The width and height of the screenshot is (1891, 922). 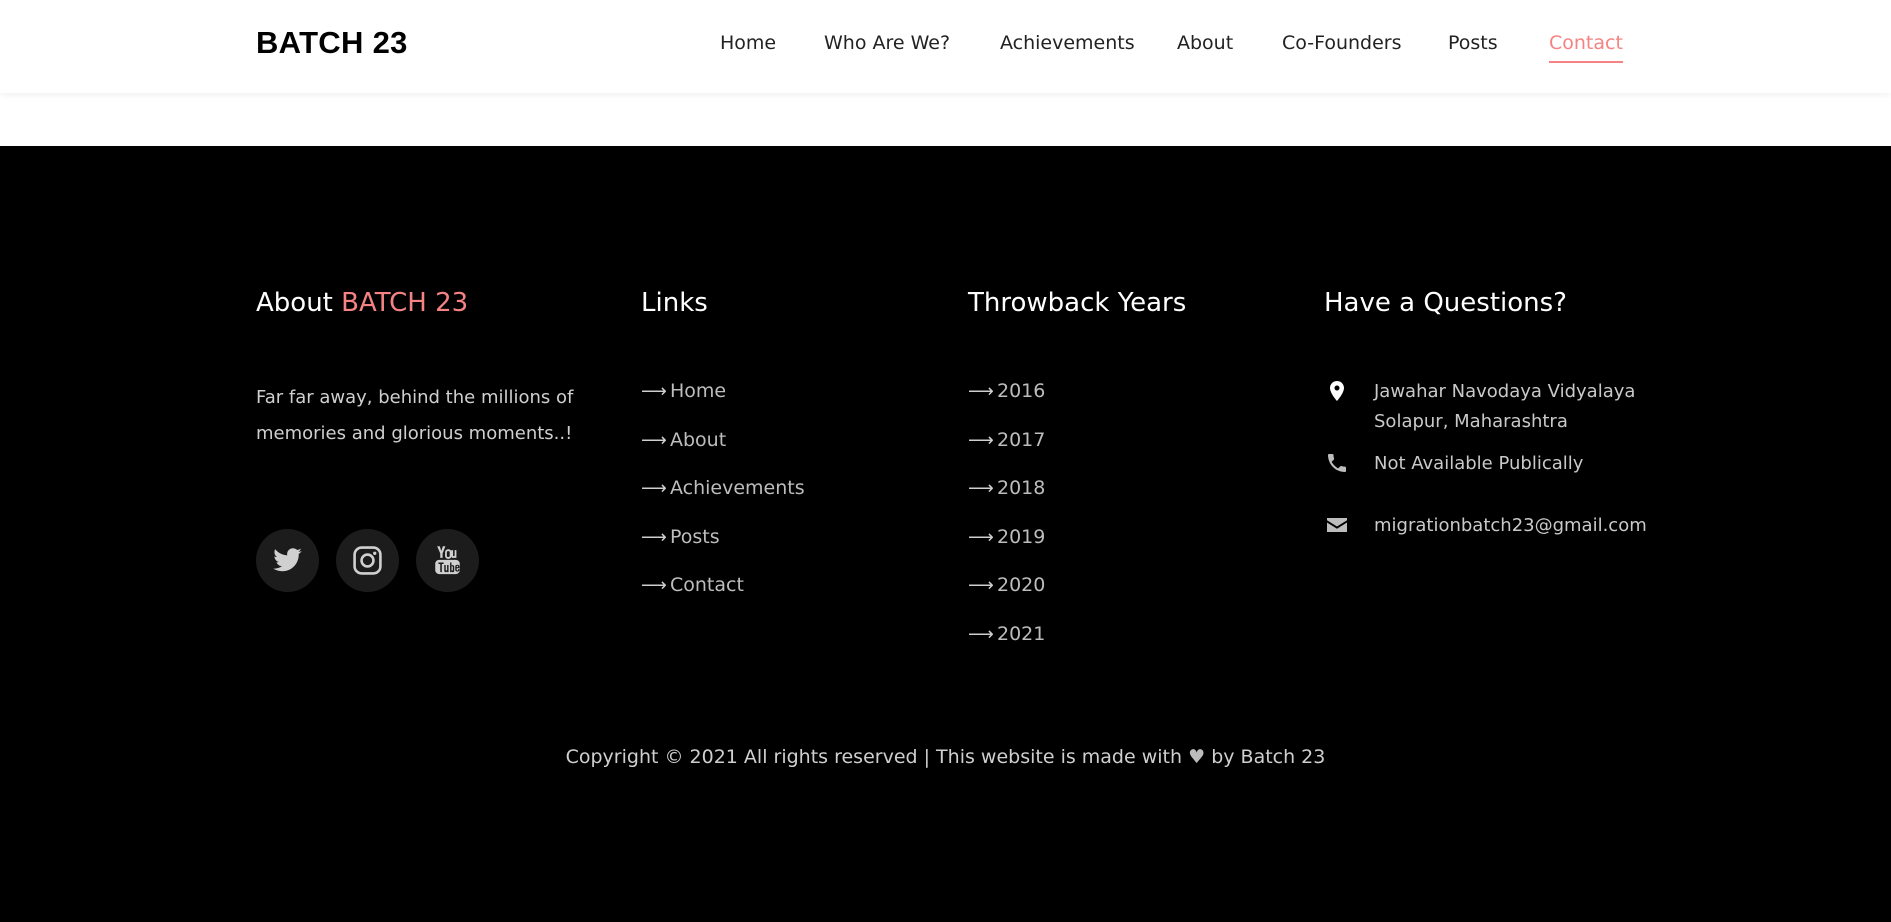 I want to click on footer-link-home: ⟶ Home, so click(x=723, y=404).